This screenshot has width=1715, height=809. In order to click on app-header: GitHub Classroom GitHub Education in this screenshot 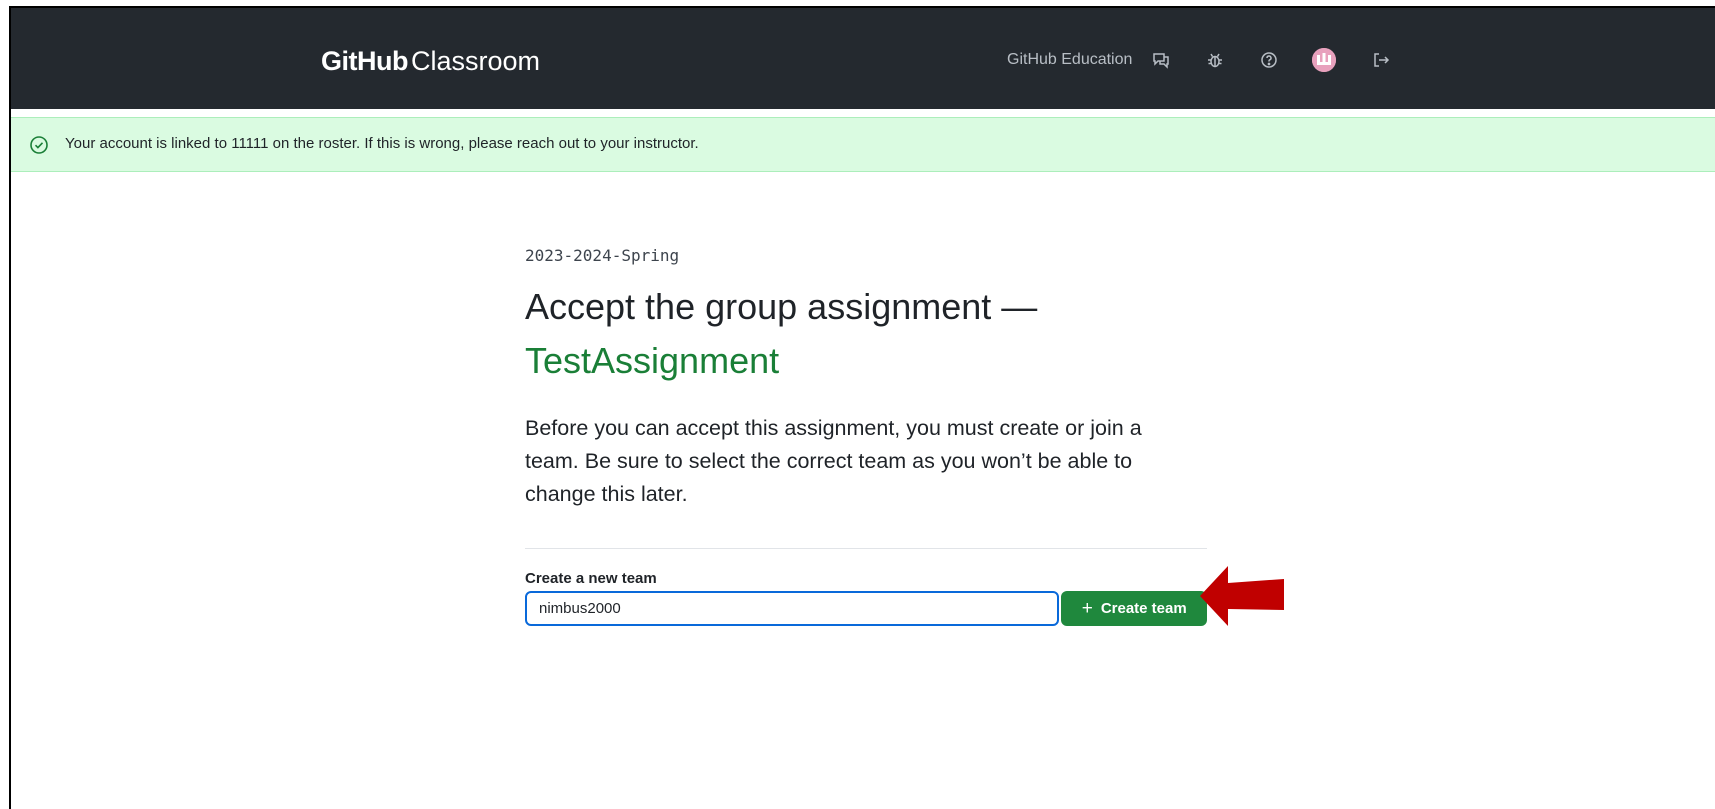, I will do `click(863, 58)`.